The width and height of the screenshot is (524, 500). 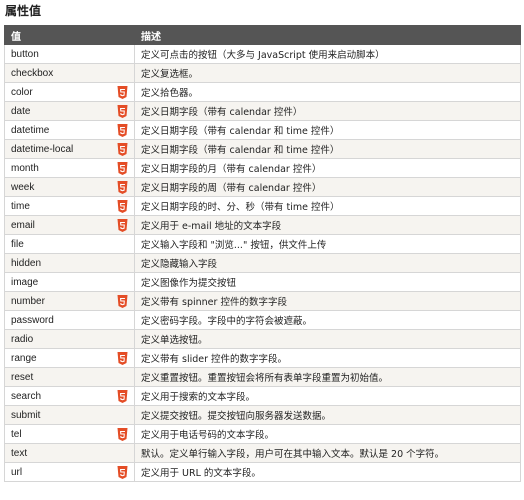 What do you see at coordinates (23, 225) in the screenshot?
I see `value-text: email` at bounding box center [23, 225].